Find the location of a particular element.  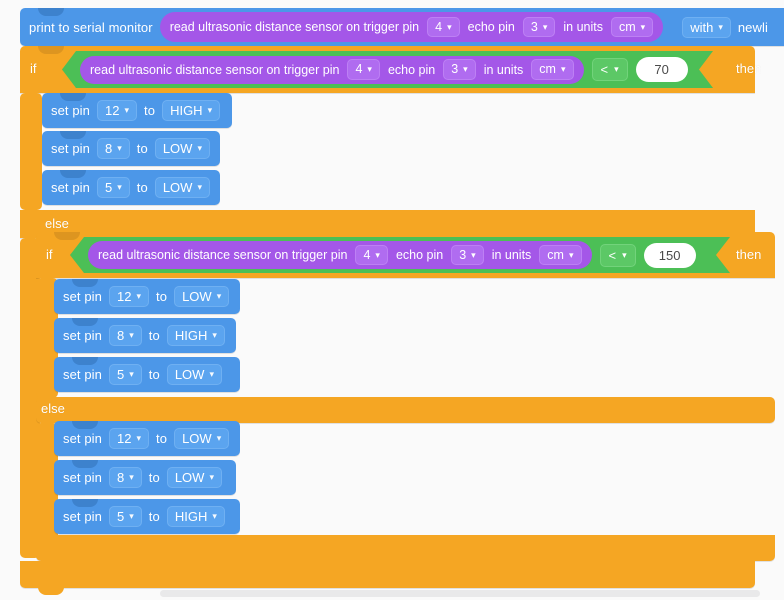

if-inner-footer is located at coordinates (405, 548).